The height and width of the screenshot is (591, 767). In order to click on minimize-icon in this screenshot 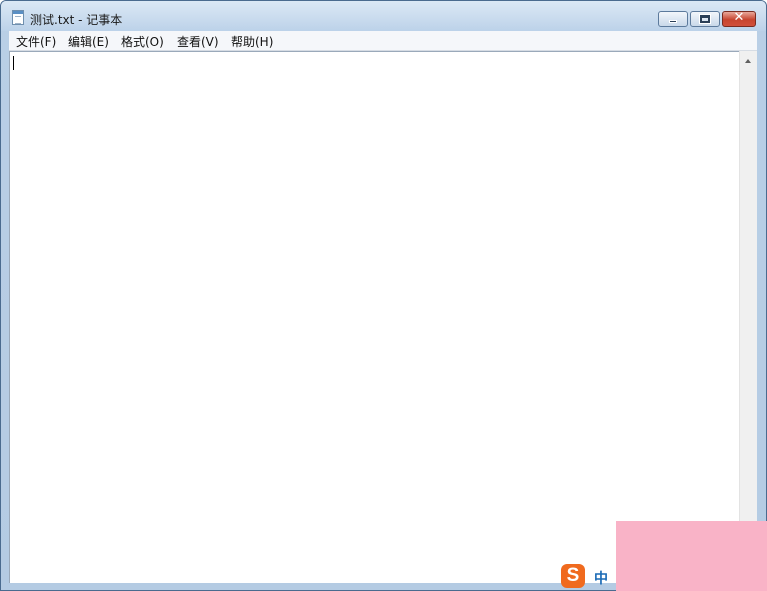, I will do `click(673, 21)`.